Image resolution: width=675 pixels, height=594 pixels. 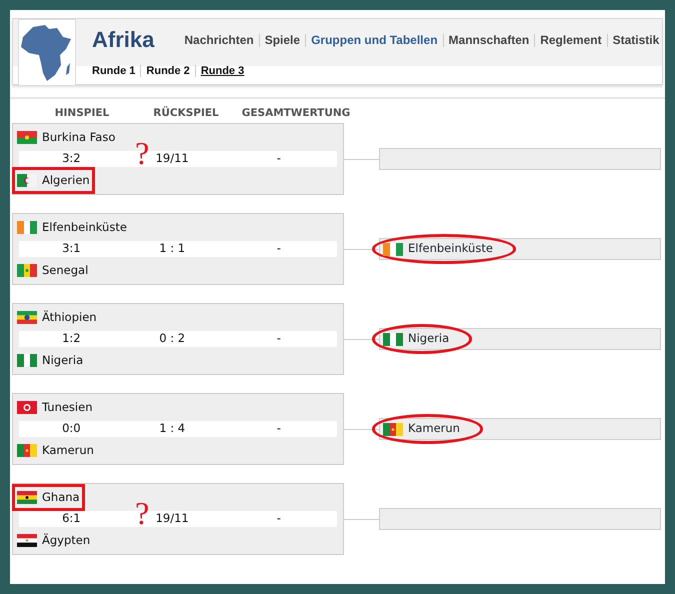 What do you see at coordinates (172, 249) in the screenshot?
I see `second-leg-score: 1` at bounding box center [172, 249].